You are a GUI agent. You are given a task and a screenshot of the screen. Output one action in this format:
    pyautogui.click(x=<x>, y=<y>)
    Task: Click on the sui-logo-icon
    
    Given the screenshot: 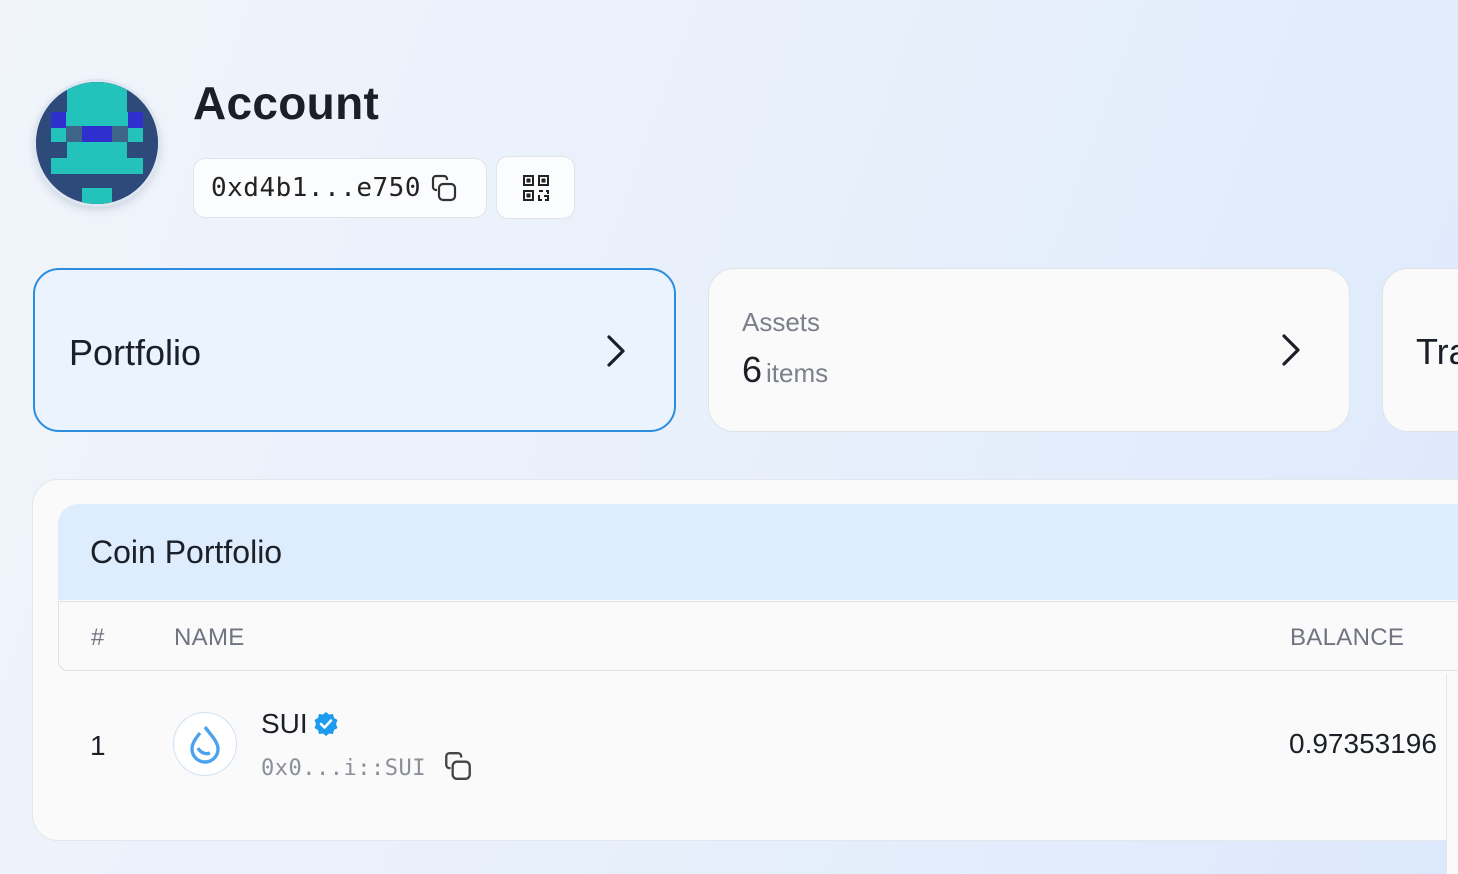 What is the action you would take?
    pyautogui.click(x=205, y=744)
    